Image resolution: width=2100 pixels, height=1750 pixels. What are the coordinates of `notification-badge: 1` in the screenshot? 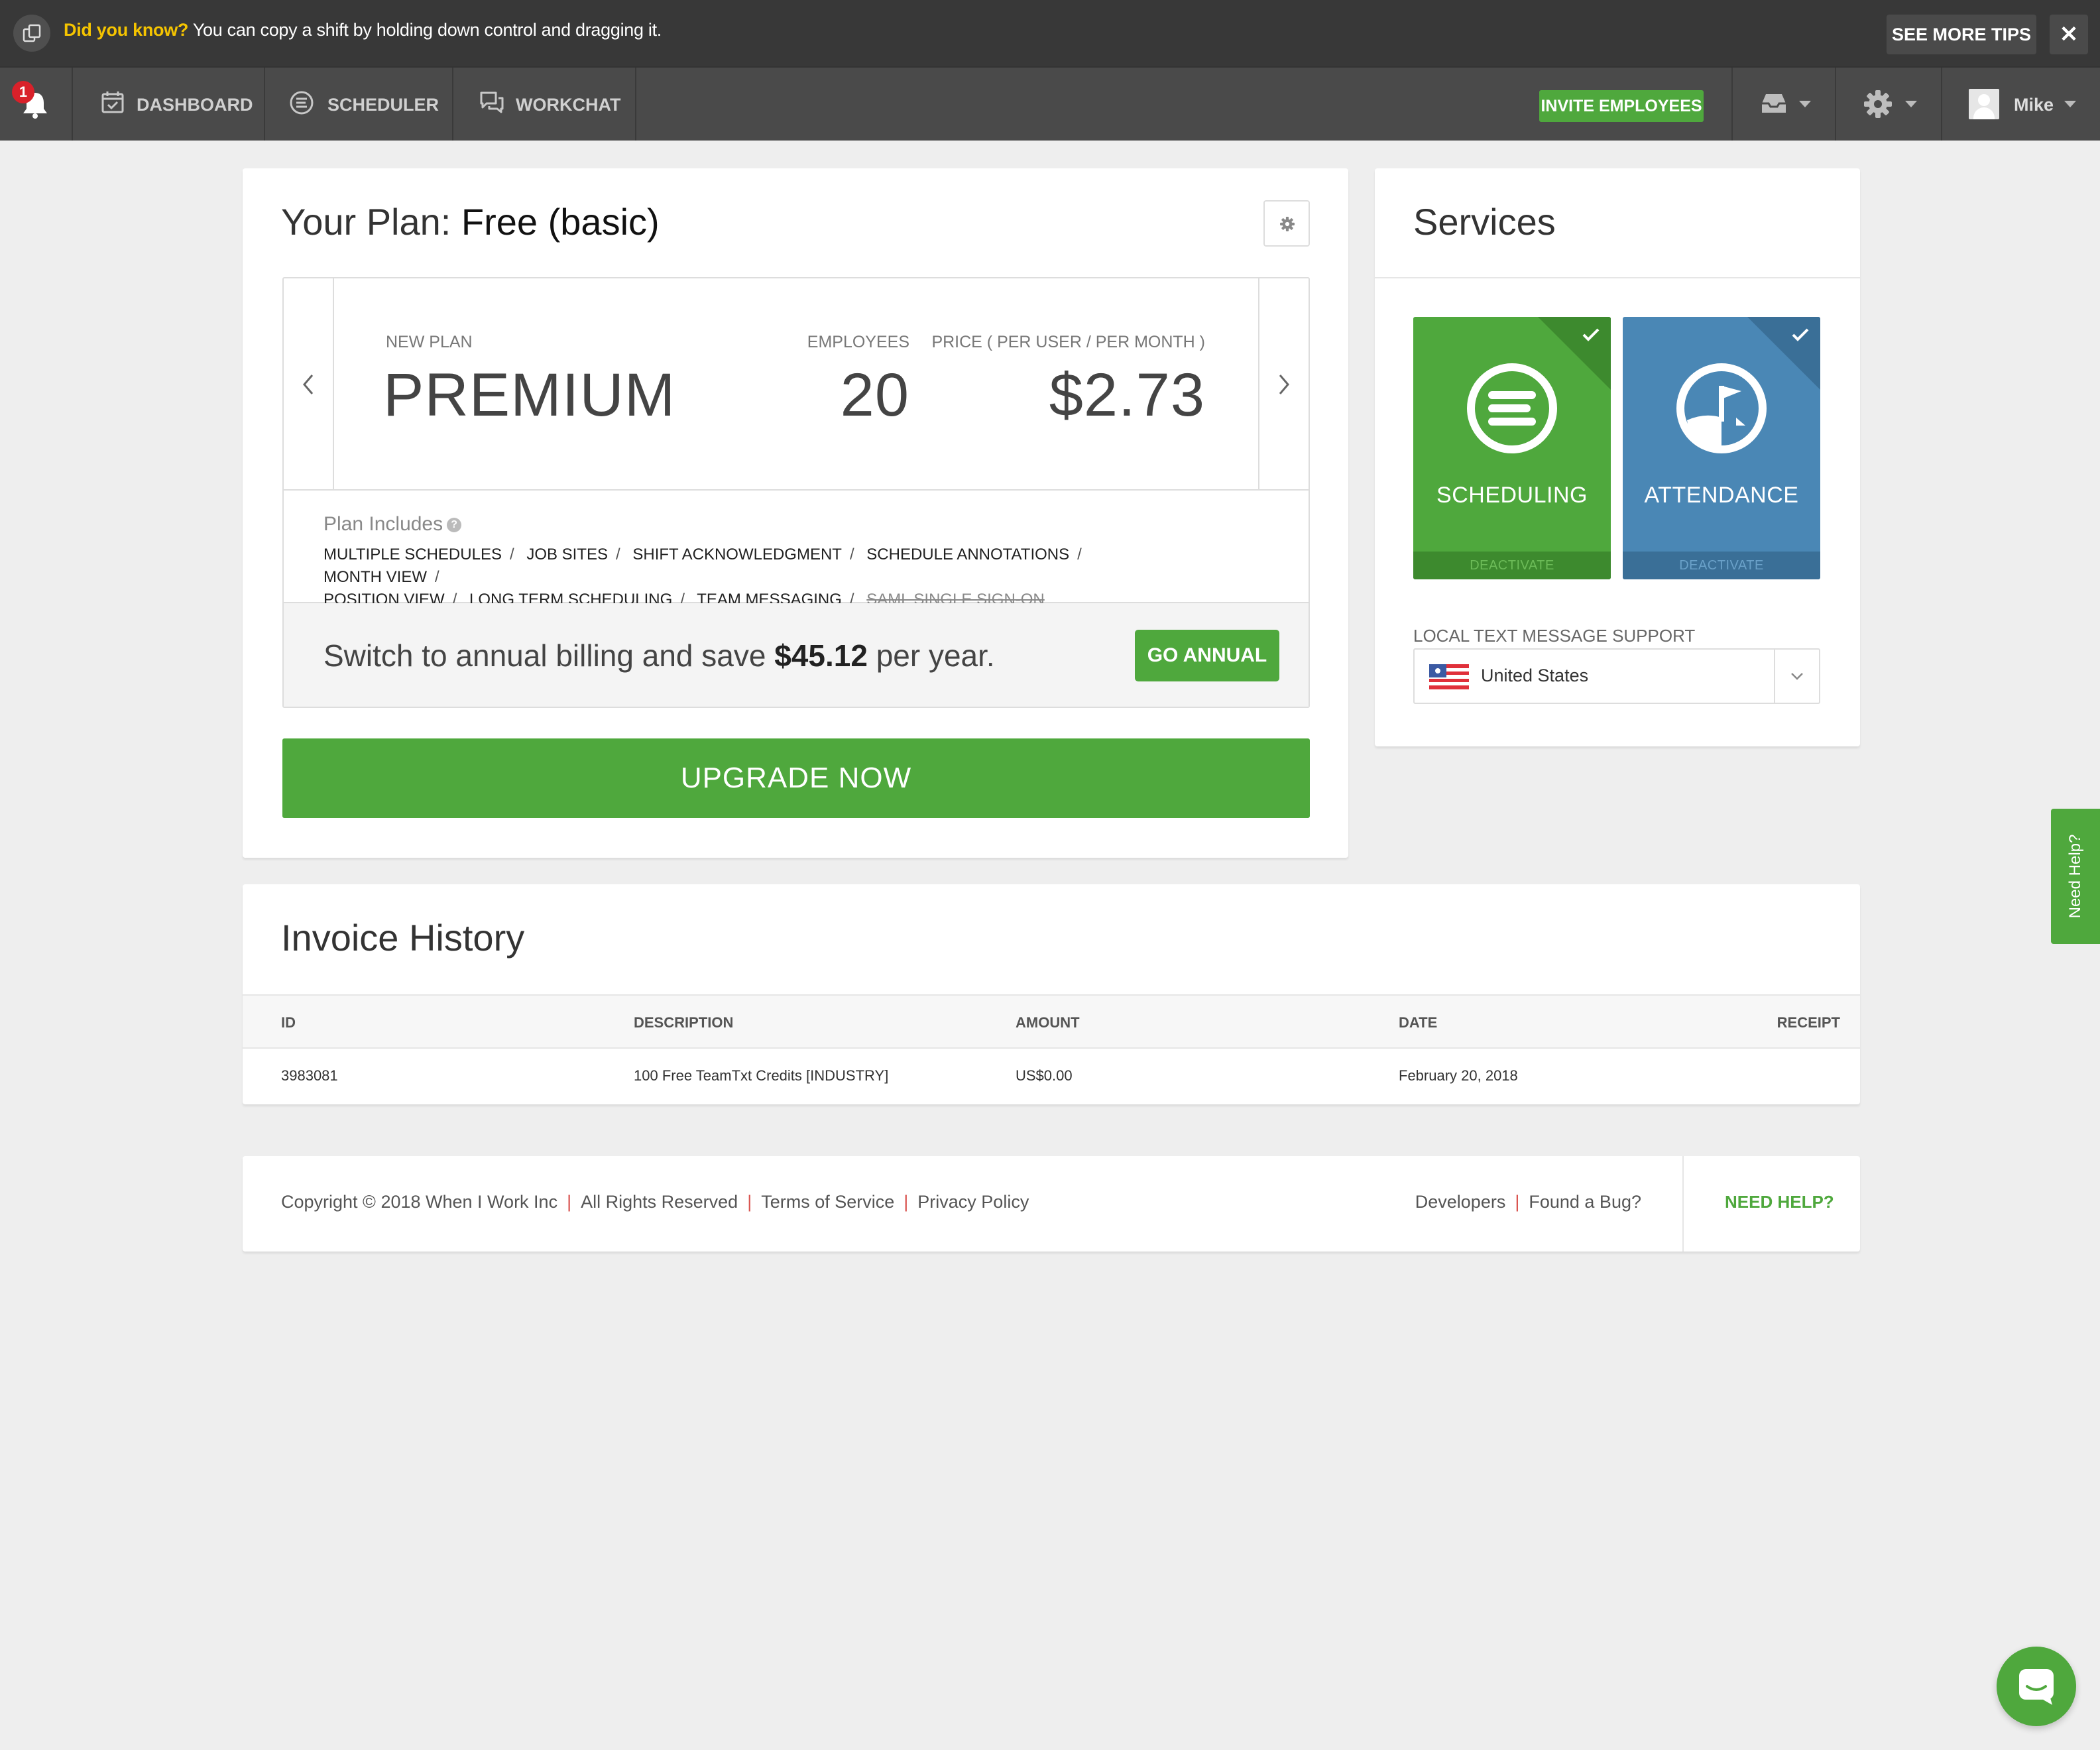 It's located at (23, 92).